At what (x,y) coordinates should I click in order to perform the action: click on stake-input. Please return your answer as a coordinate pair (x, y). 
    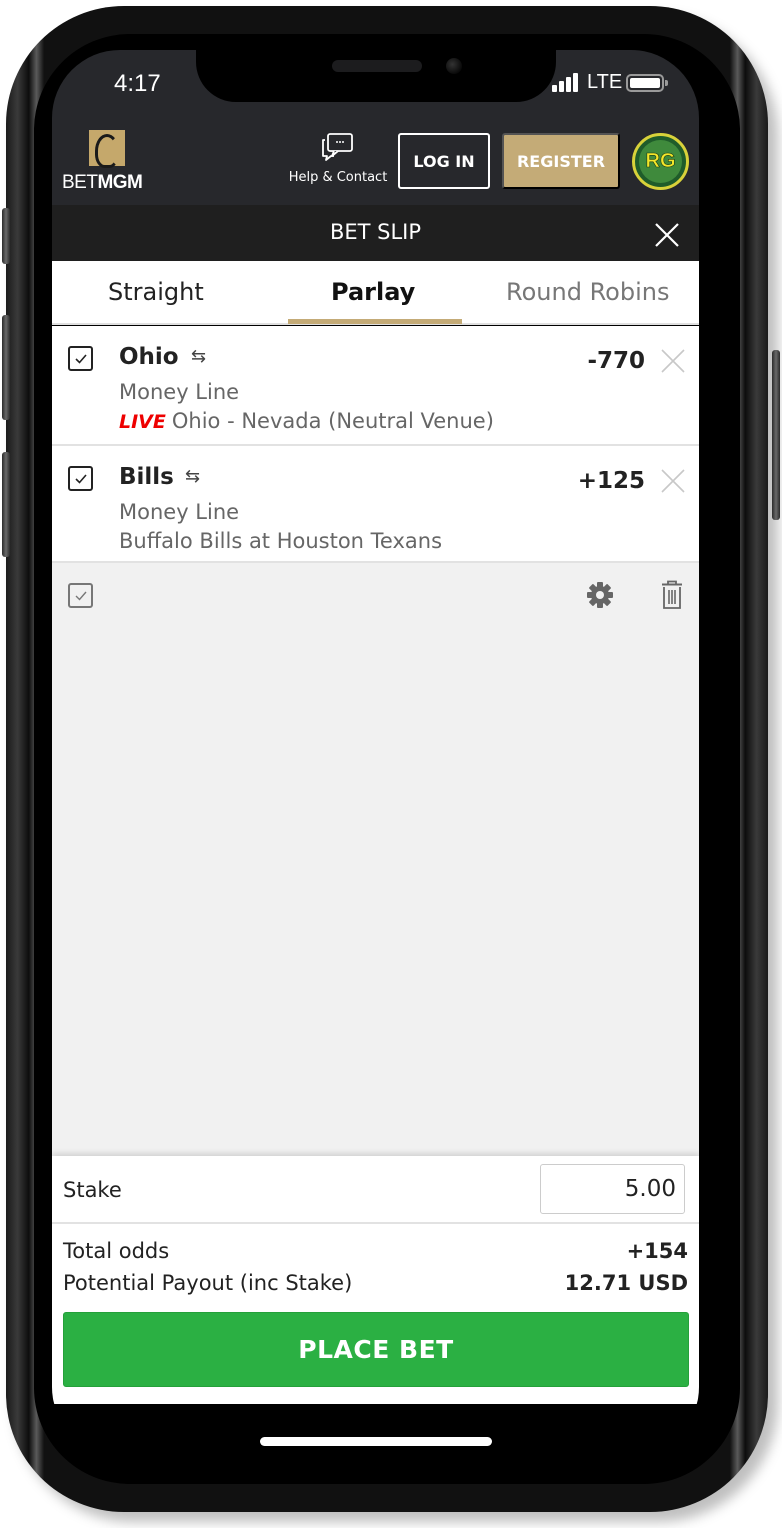
    Looking at the image, I should click on (612, 1189).